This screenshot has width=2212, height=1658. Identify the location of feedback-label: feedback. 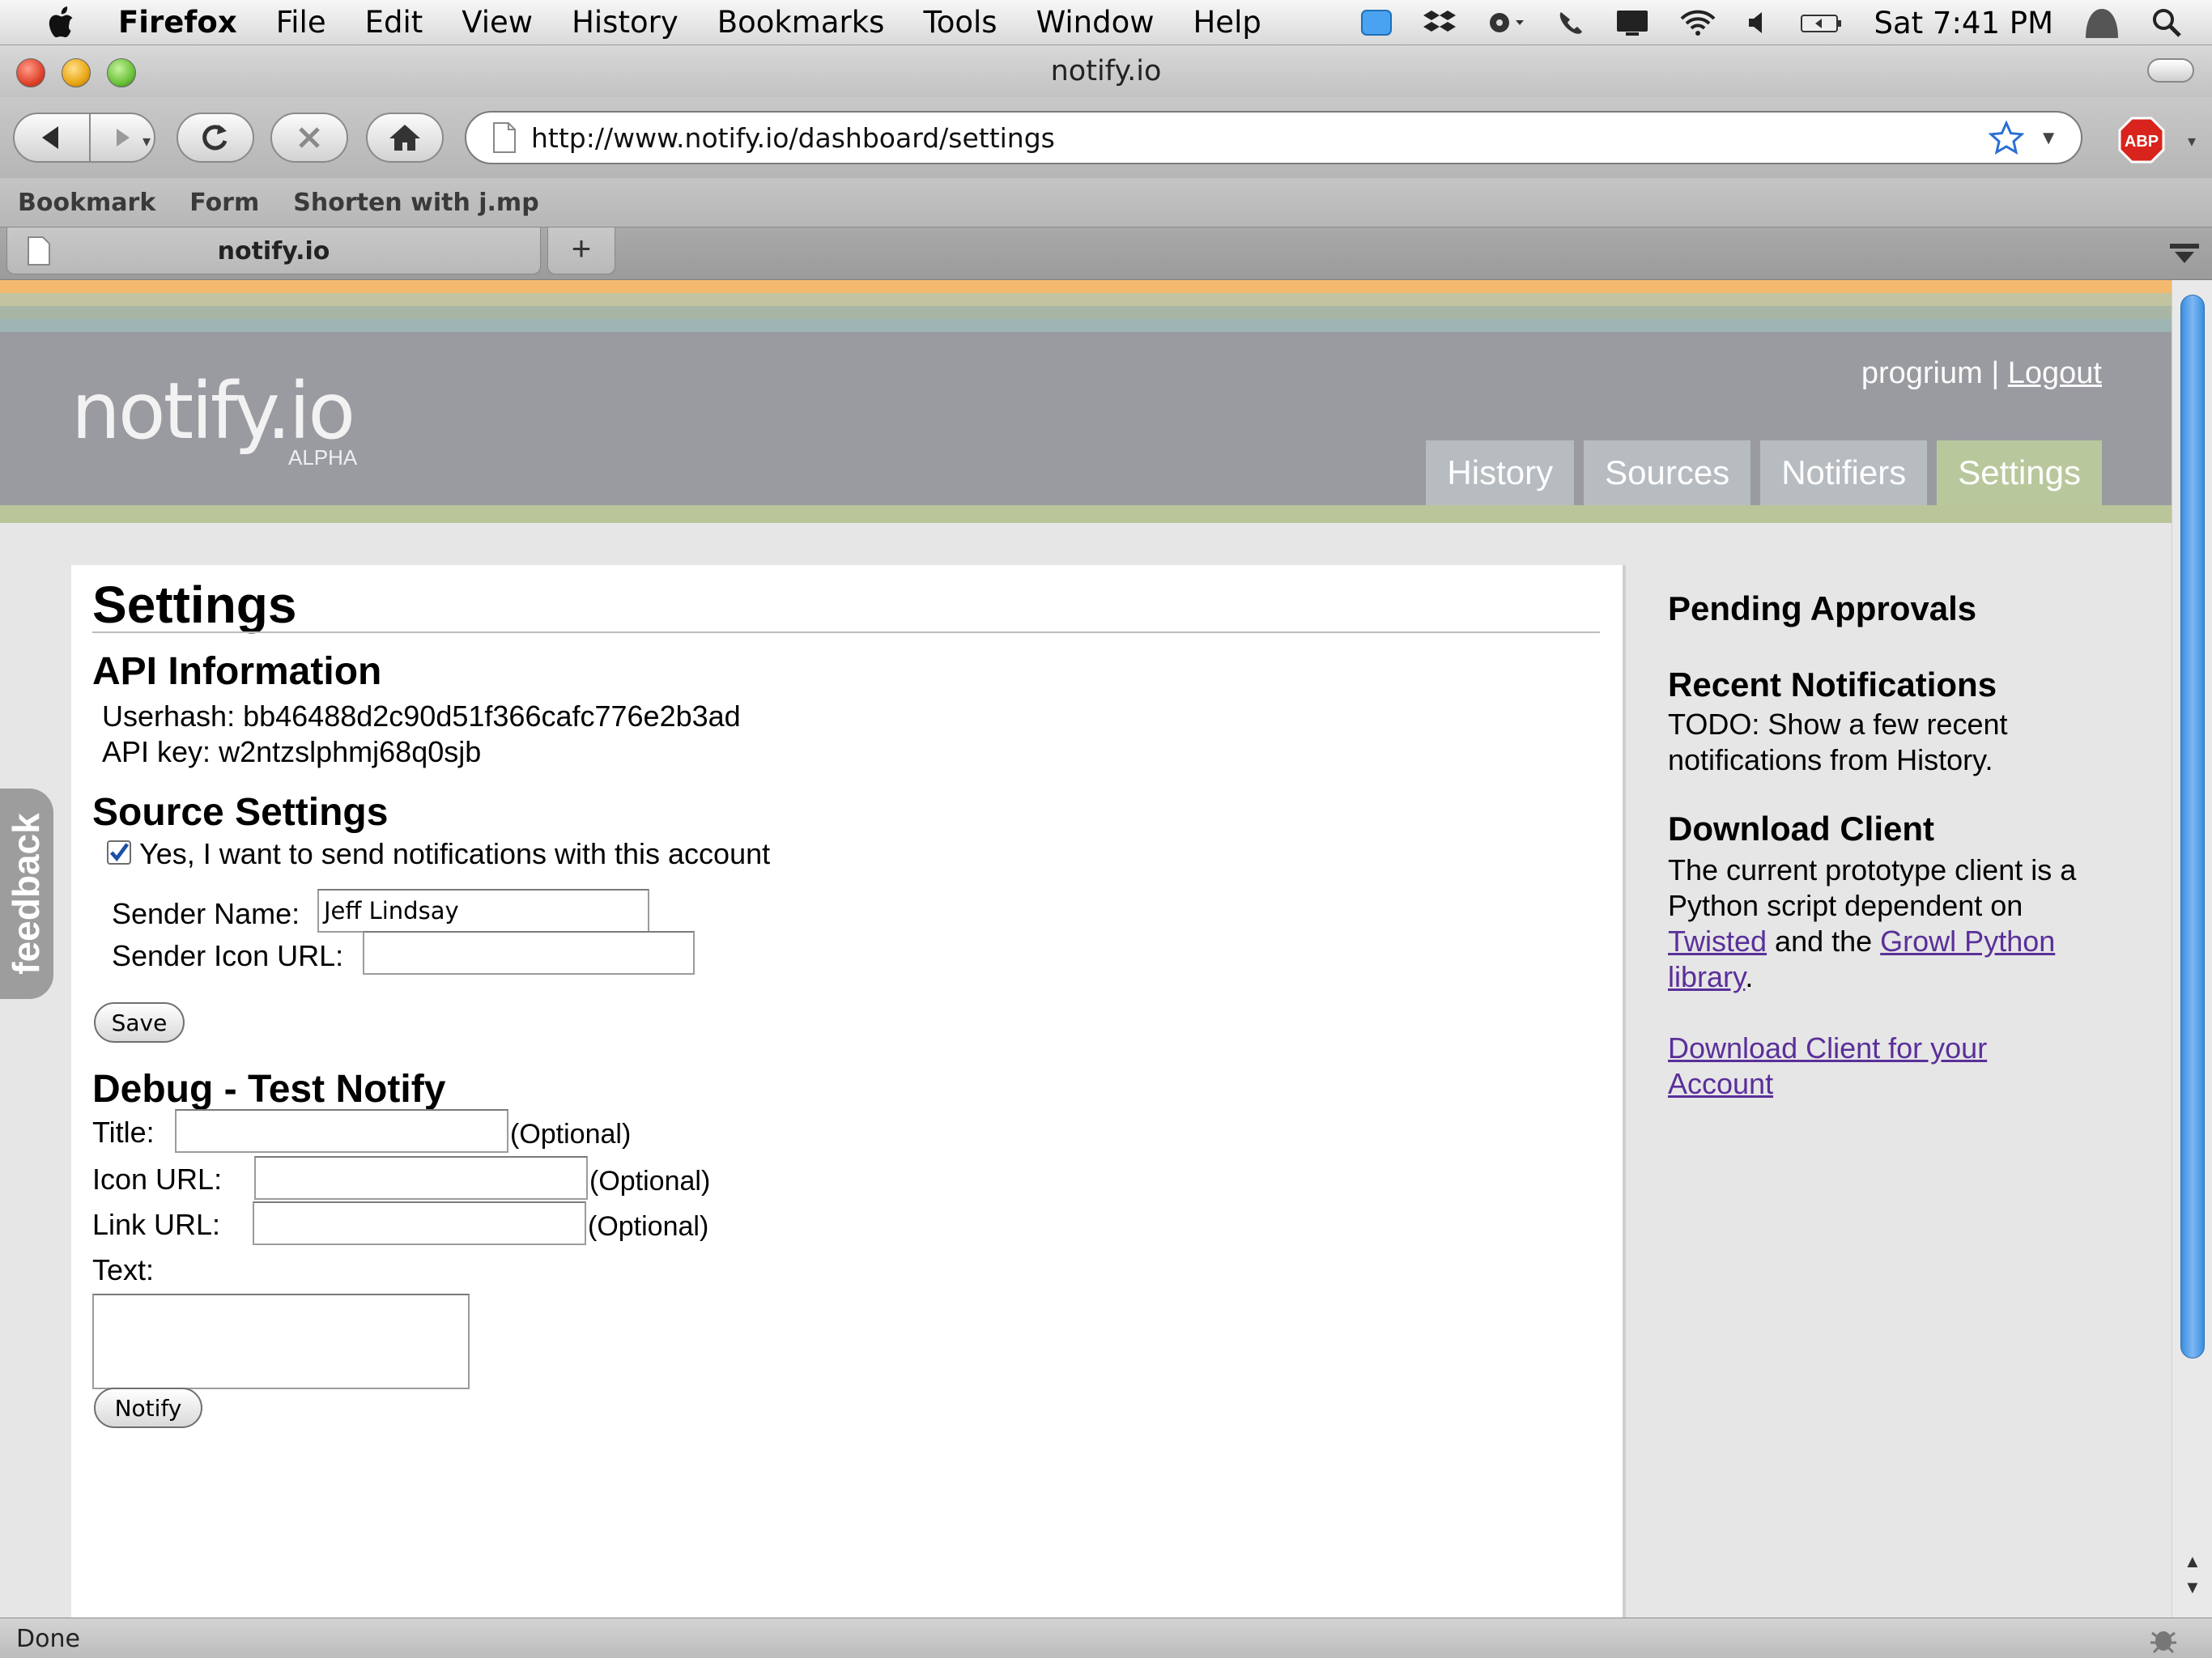
(26, 894).